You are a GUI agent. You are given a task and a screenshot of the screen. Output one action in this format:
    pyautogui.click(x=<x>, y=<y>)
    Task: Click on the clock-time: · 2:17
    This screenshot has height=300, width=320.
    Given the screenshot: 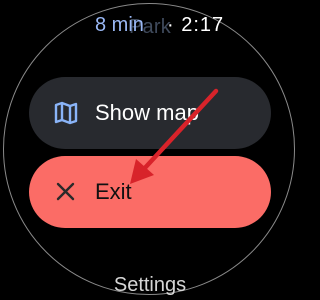 What is the action you would take?
    pyautogui.click(x=195, y=25)
    